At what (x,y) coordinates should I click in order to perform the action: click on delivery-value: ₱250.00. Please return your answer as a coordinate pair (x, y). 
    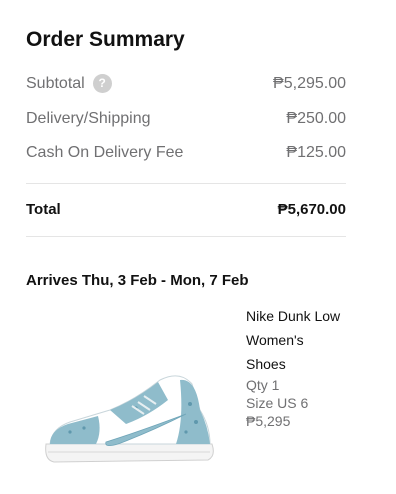
    Looking at the image, I should click on (316, 118).